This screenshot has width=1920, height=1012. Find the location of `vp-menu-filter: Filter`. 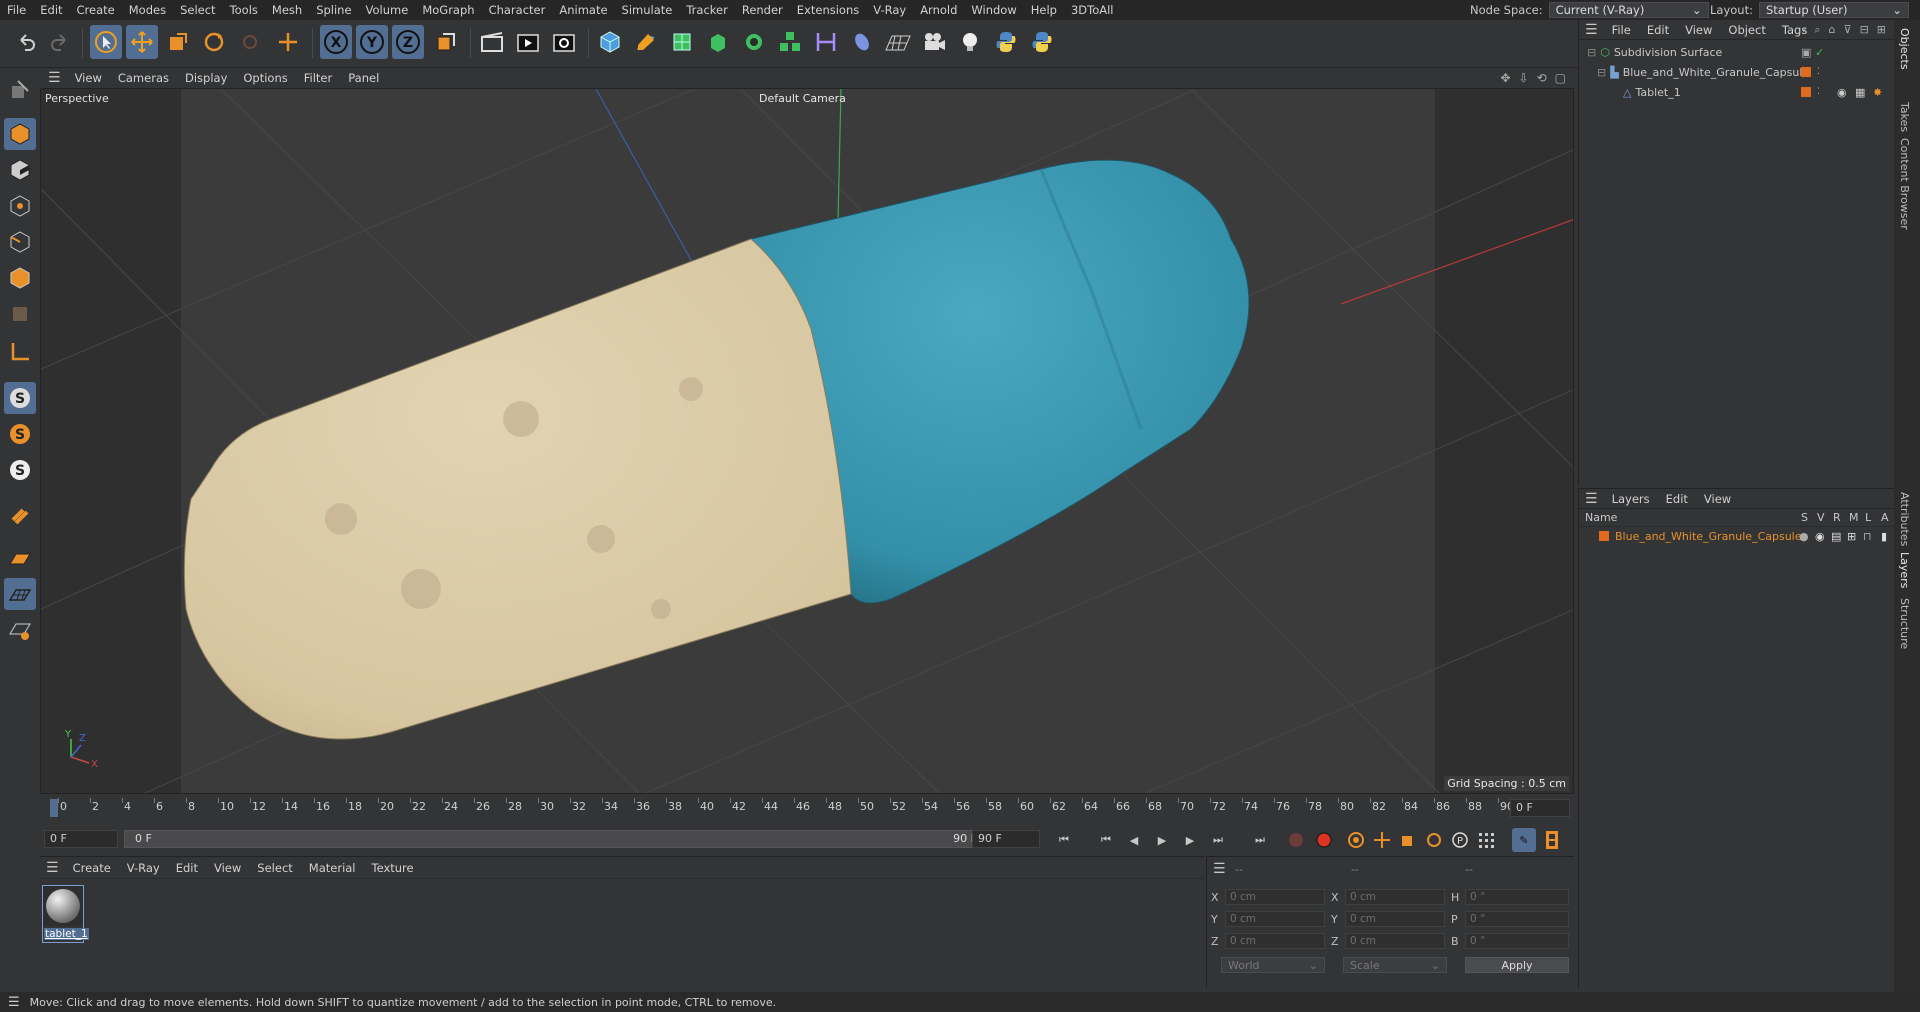

vp-menu-filter: Filter is located at coordinates (318, 78).